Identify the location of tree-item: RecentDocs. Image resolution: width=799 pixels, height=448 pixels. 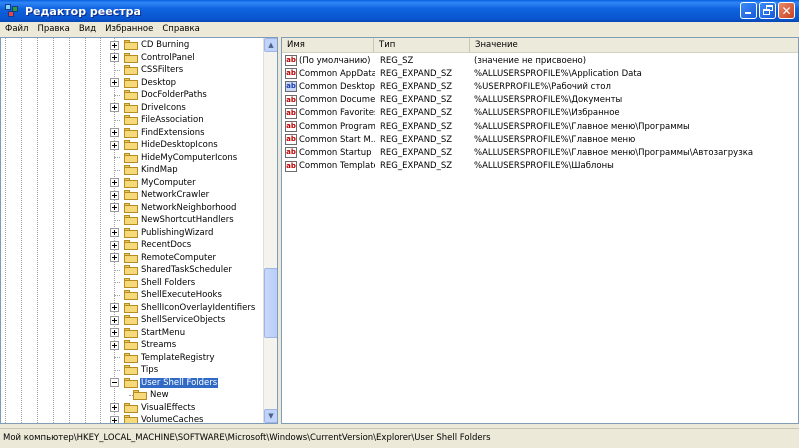
(151, 245).